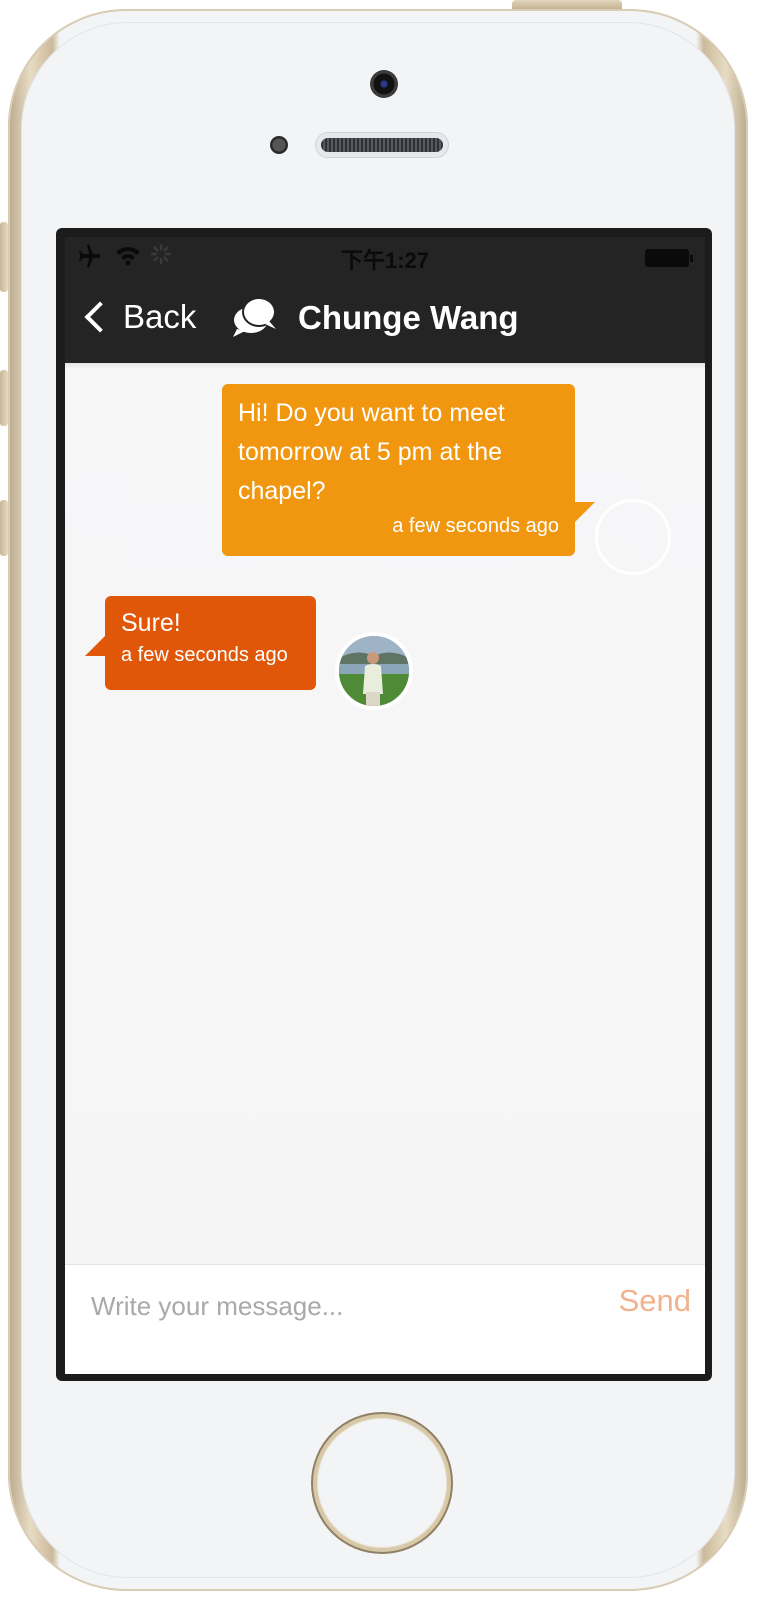 This screenshot has height=1600, width=760. Describe the element at coordinates (254, 317) in the screenshot. I see `chat-bubbles-icon` at that location.